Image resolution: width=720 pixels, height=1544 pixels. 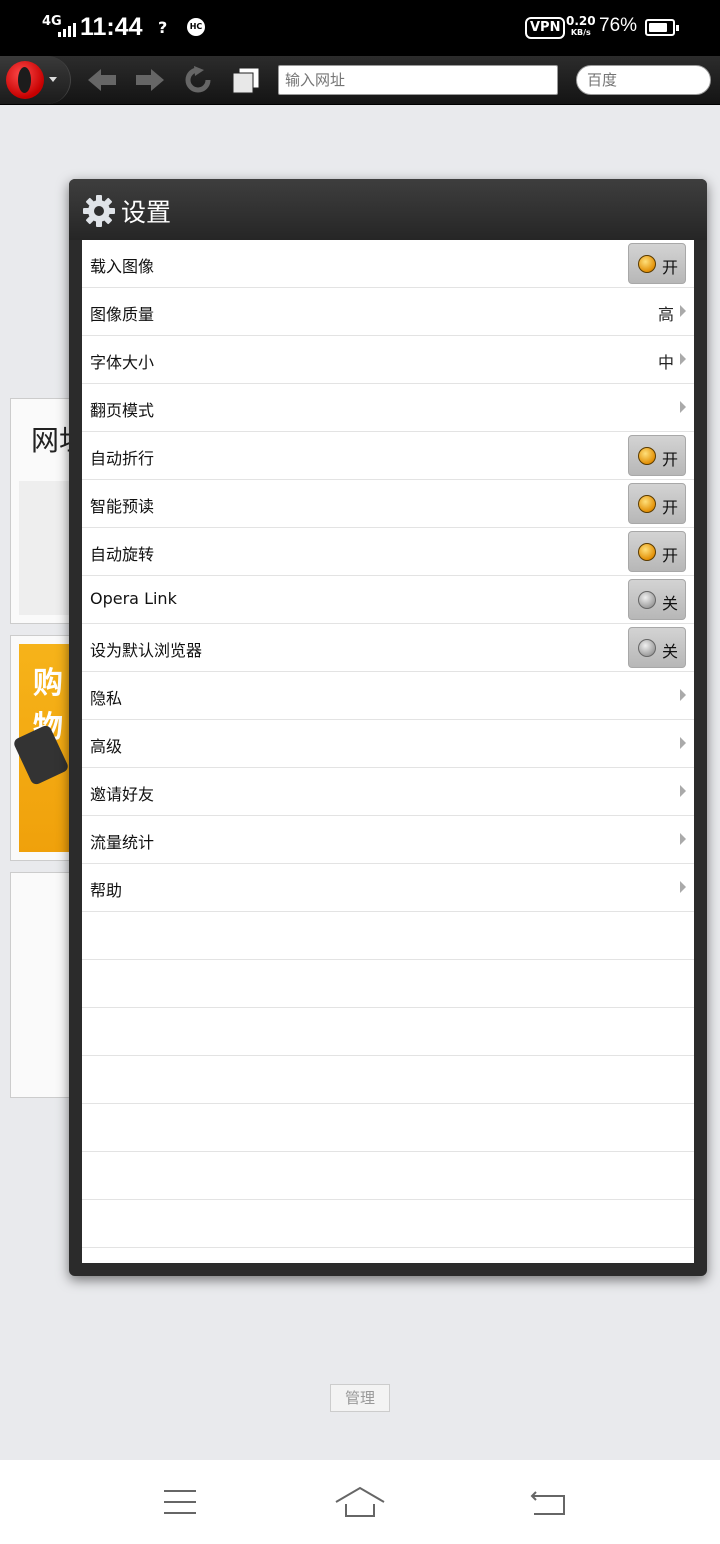 I want to click on system-nav-bar, so click(x=360, y=1502).